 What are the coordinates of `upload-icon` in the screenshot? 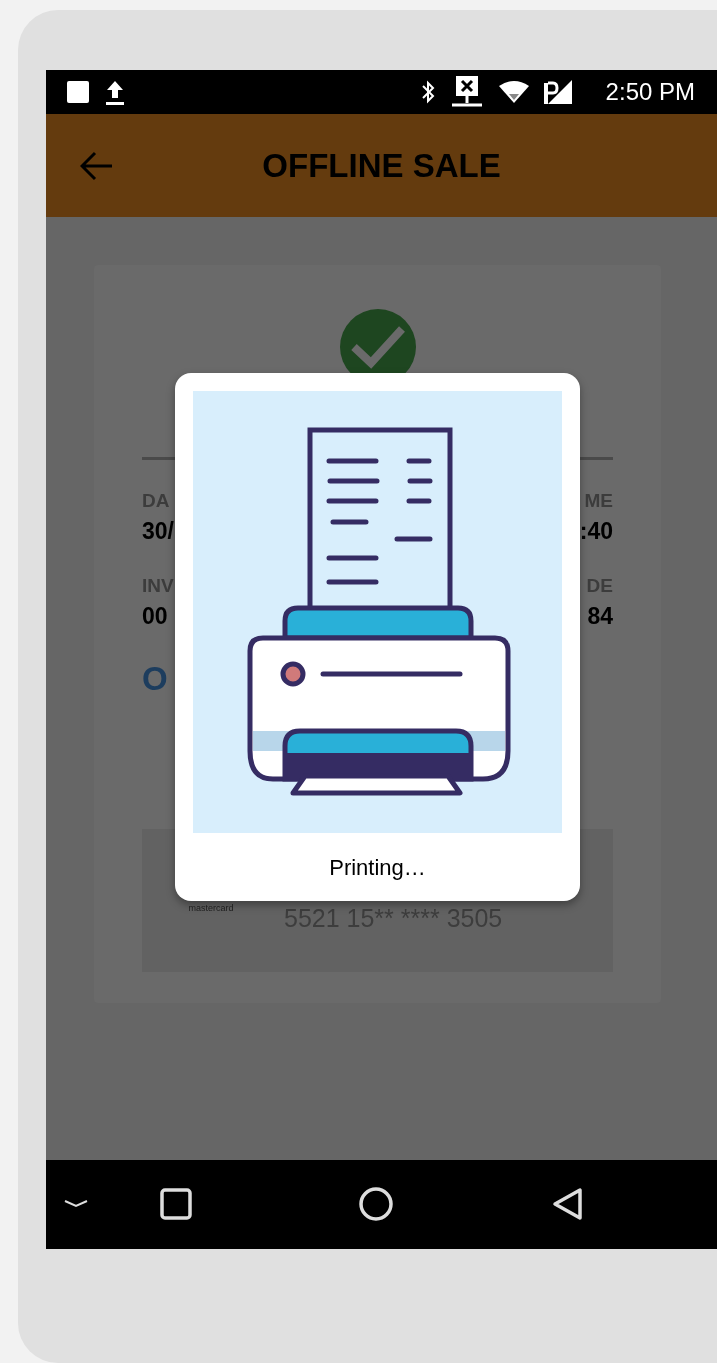 It's located at (115, 92).